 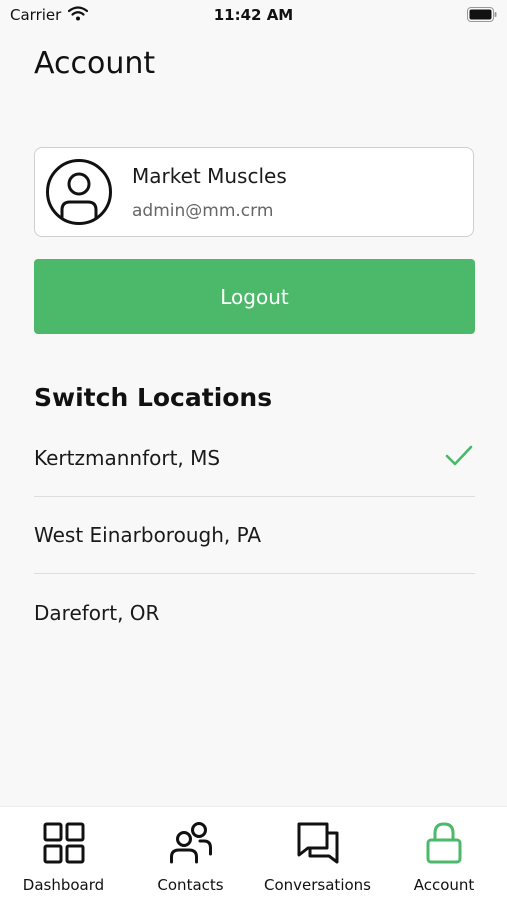 I want to click on status-time: 11:42 AM, so click(x=253, y=15).